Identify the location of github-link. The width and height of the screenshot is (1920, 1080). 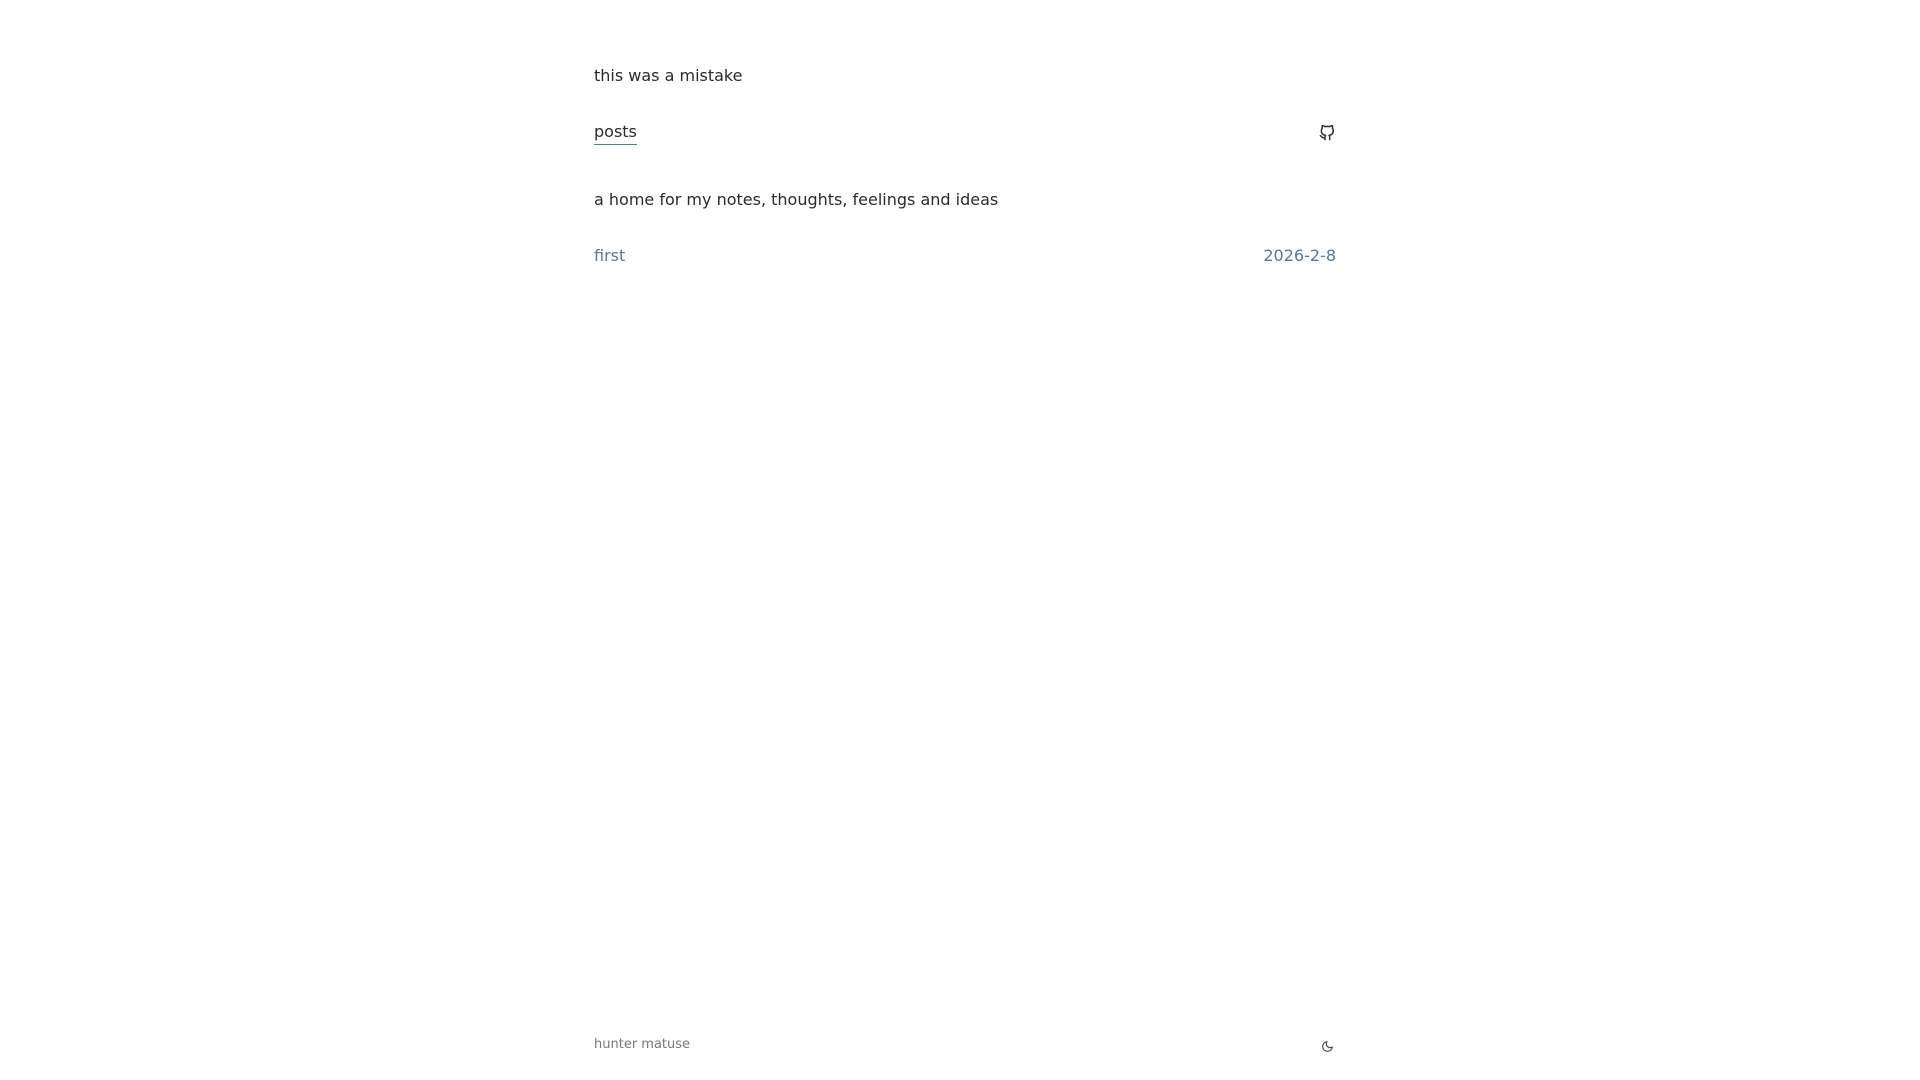
(1327, 133).